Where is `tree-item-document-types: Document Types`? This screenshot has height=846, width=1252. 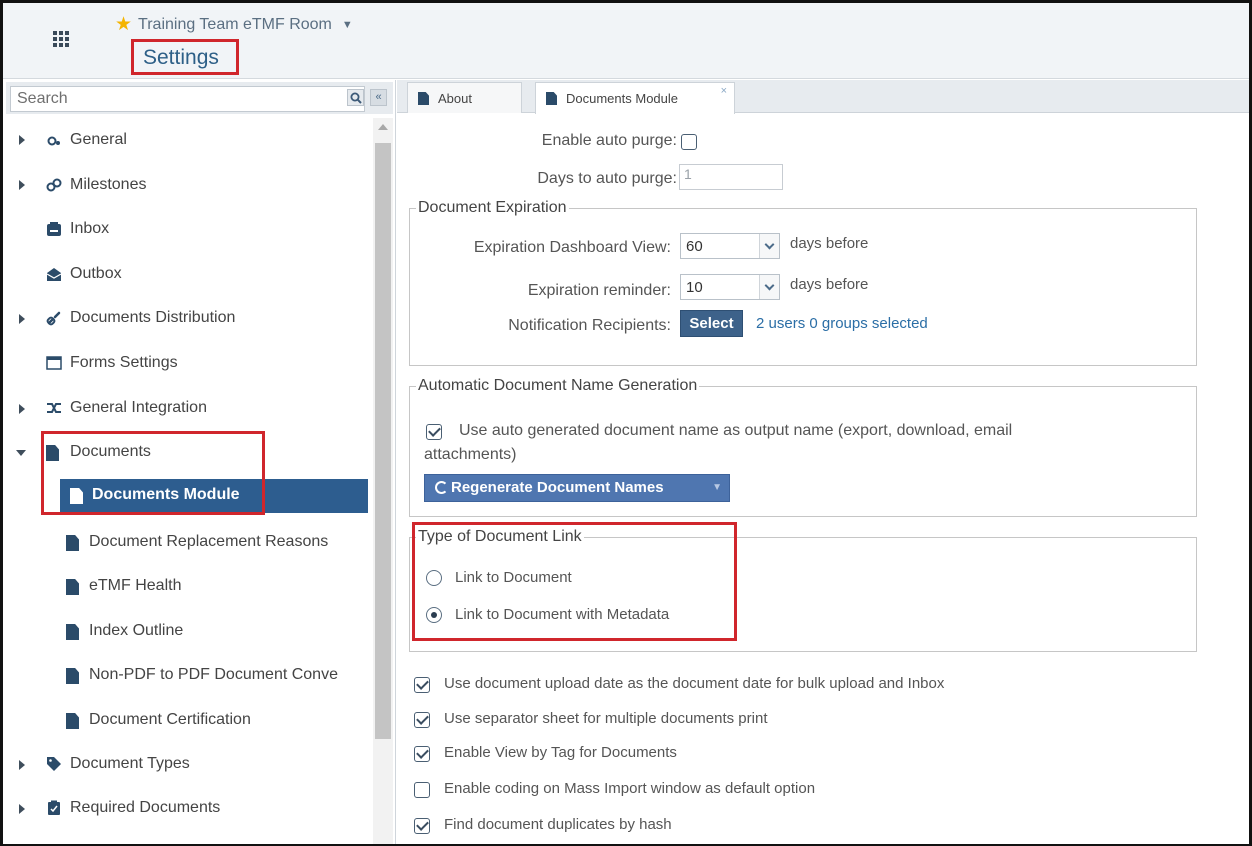 tree-item-document-types: Document Types is located at coordinates (187, 765).